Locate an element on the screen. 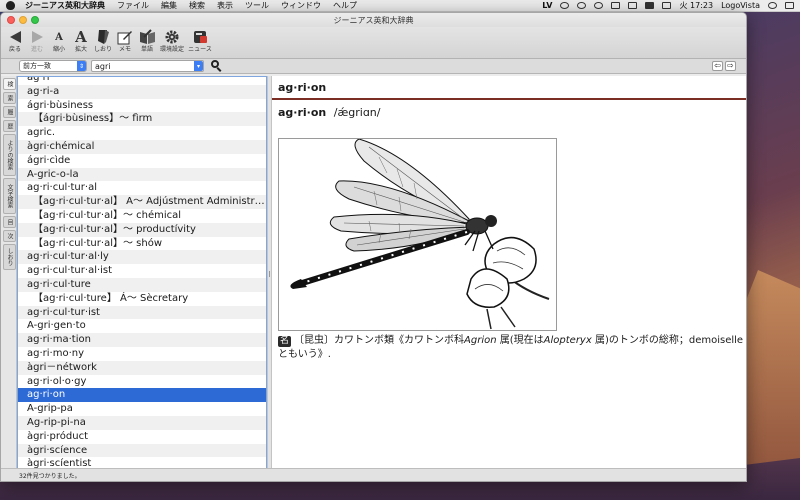  forward-arrow-icon is located at coordinates (37, 37).